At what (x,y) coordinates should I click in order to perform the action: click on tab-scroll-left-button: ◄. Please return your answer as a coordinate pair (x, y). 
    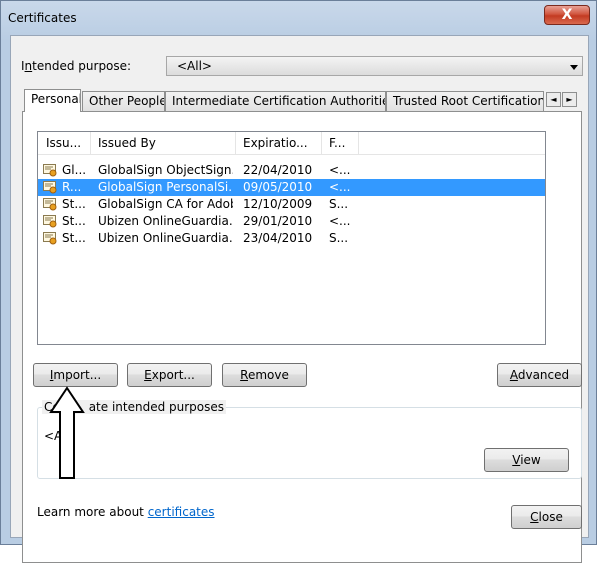
    Looking at the image, I should click on (553, 99).